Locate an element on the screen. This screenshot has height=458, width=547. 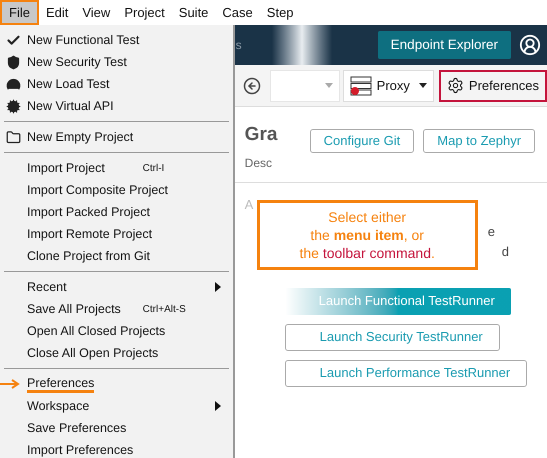
gear-icon is located at coordinates (455, 85).